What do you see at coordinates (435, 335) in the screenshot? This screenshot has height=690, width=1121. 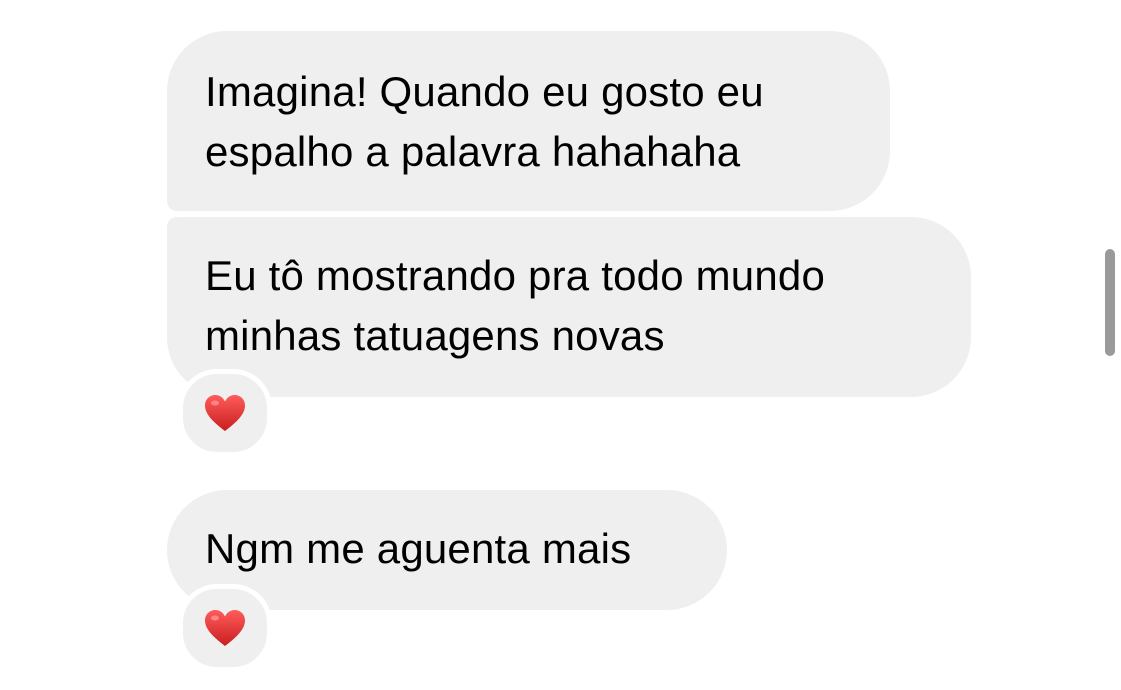 I see `message-text-line: minhas tatuagens novas` at bounding box center [435, 335].